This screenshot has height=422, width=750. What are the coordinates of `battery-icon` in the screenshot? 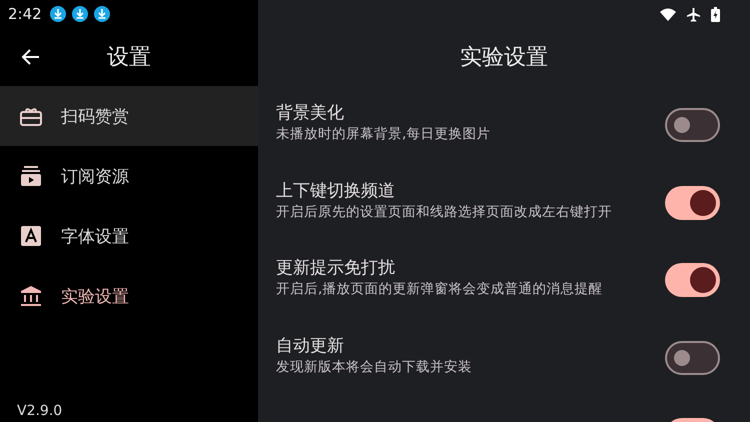 It's located at (715, 14).